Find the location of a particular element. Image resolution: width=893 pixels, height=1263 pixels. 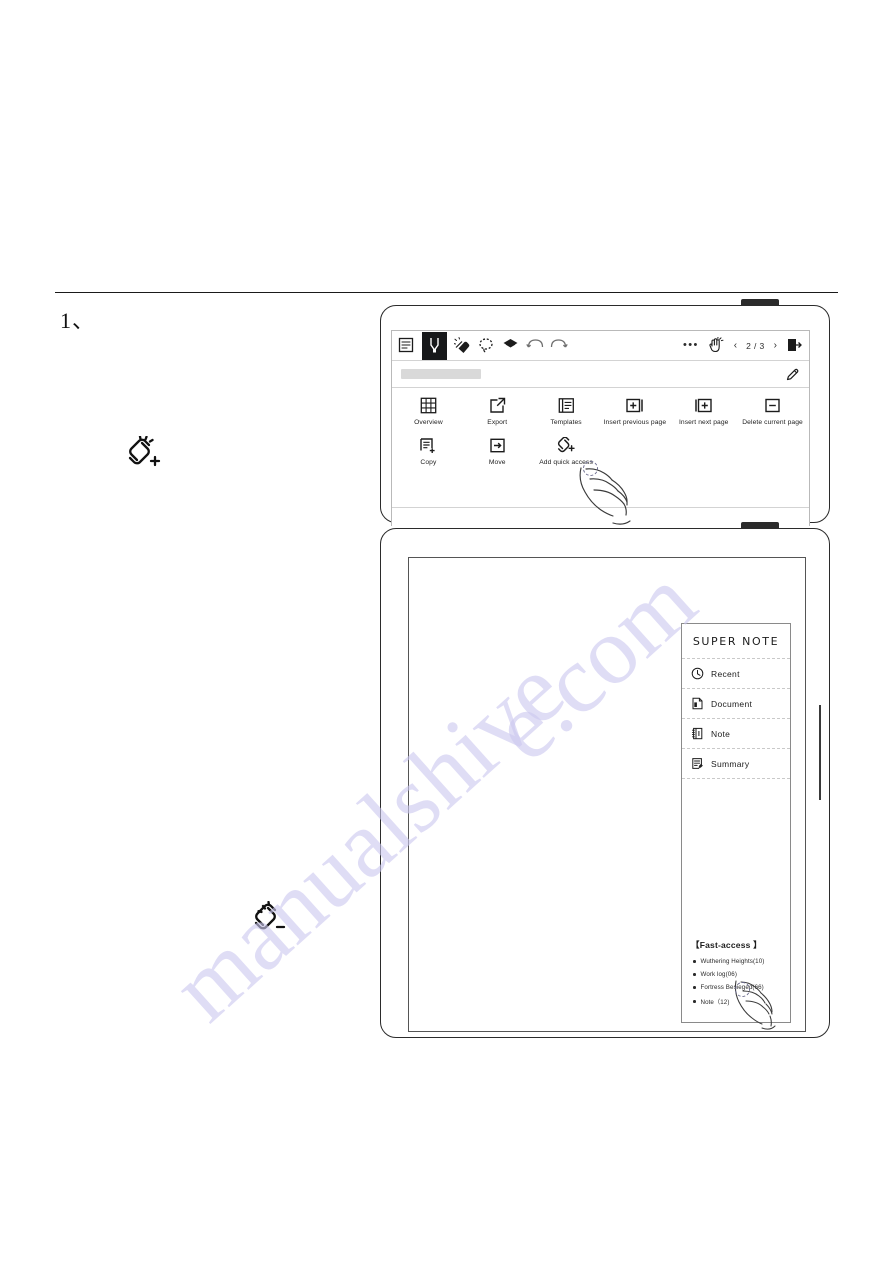

link-plus-icon is located at coordinates (145, 453).